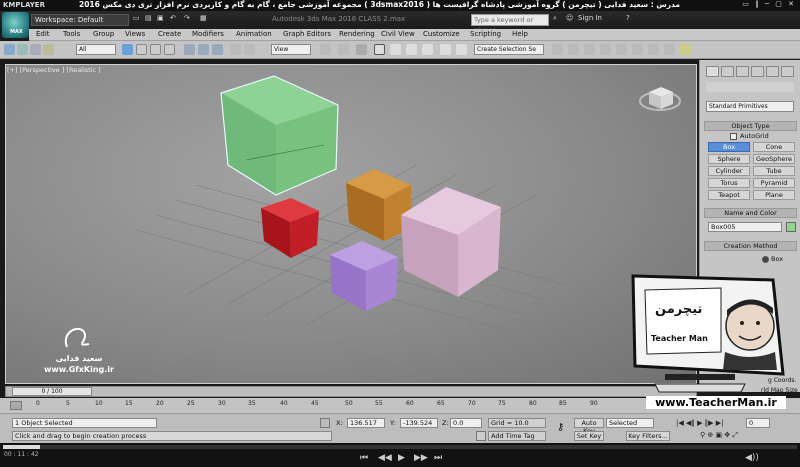 The width and height of the screenshot is (800, 467). I want to click on object-name-field: Box005, so click(745, 227).